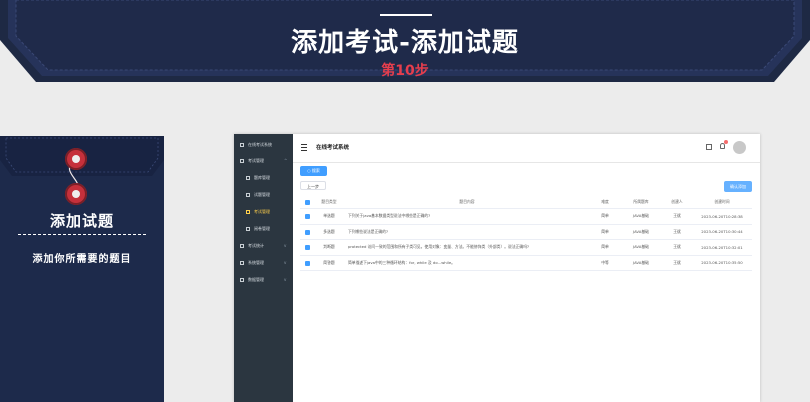  Describe the element at coordinates (329, 247) in the screenshot. I see `cell-type: 判断题` at that location.